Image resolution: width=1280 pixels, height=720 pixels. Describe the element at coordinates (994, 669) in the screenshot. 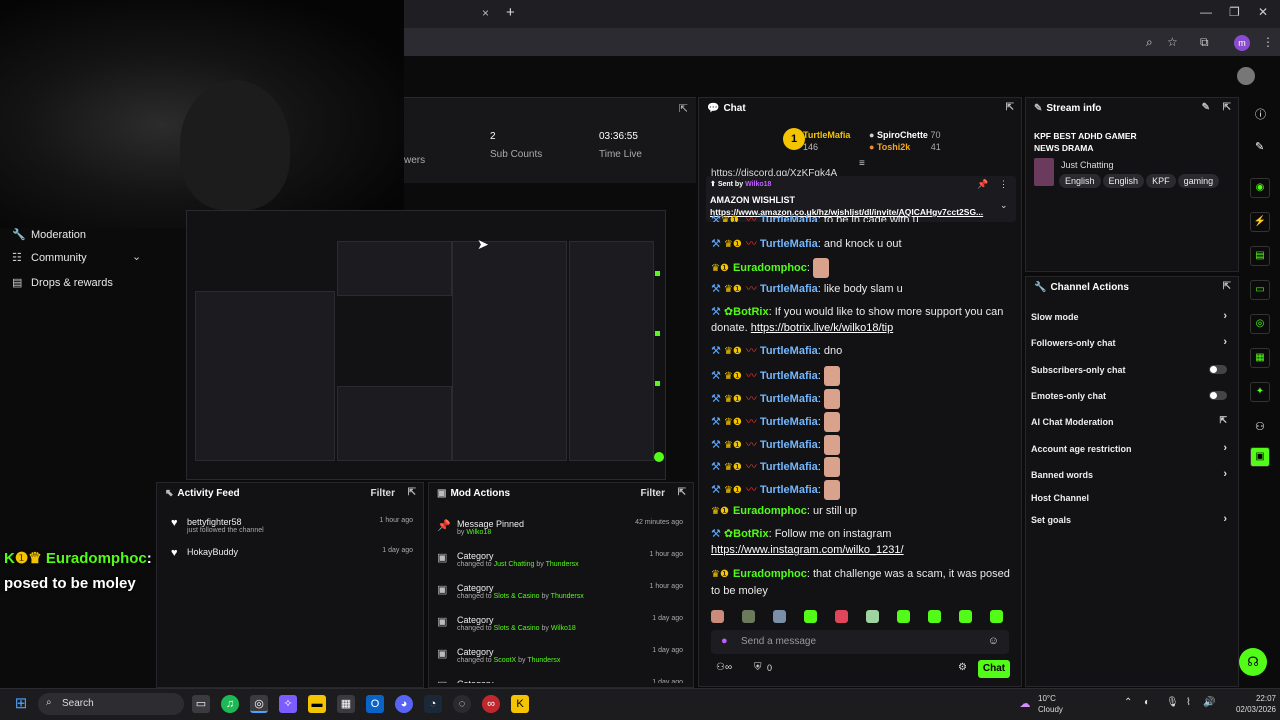

I see `send-chat-button: Chat` at that location.